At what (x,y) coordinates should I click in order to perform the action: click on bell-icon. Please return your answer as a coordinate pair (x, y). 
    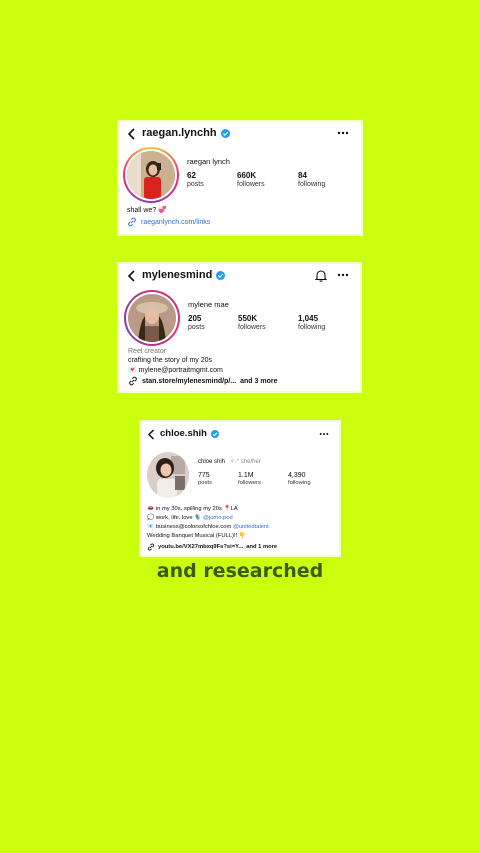
    Looking at the image, I should click on (321, 275).